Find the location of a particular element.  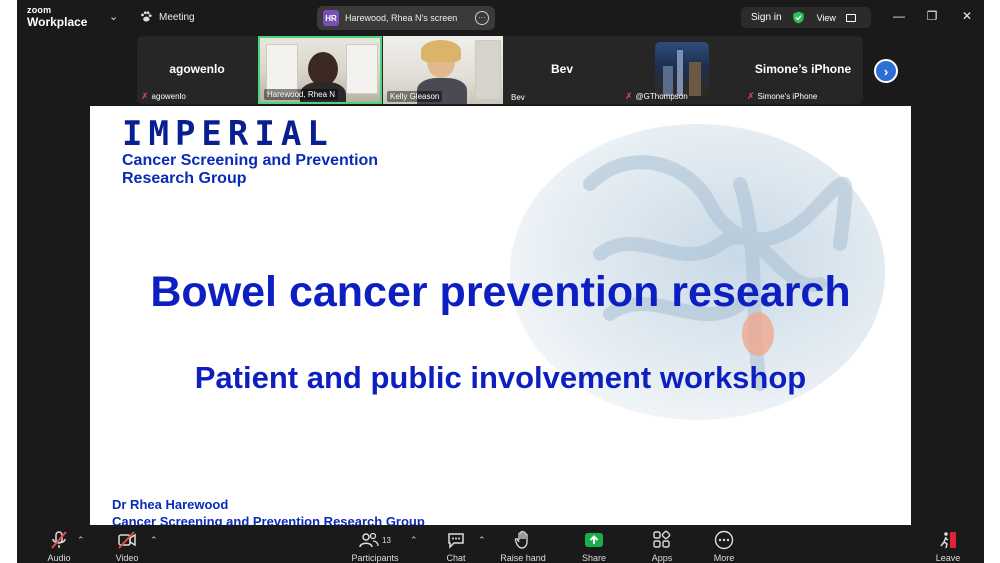

more-label: More is located at coordinates (724, 558).